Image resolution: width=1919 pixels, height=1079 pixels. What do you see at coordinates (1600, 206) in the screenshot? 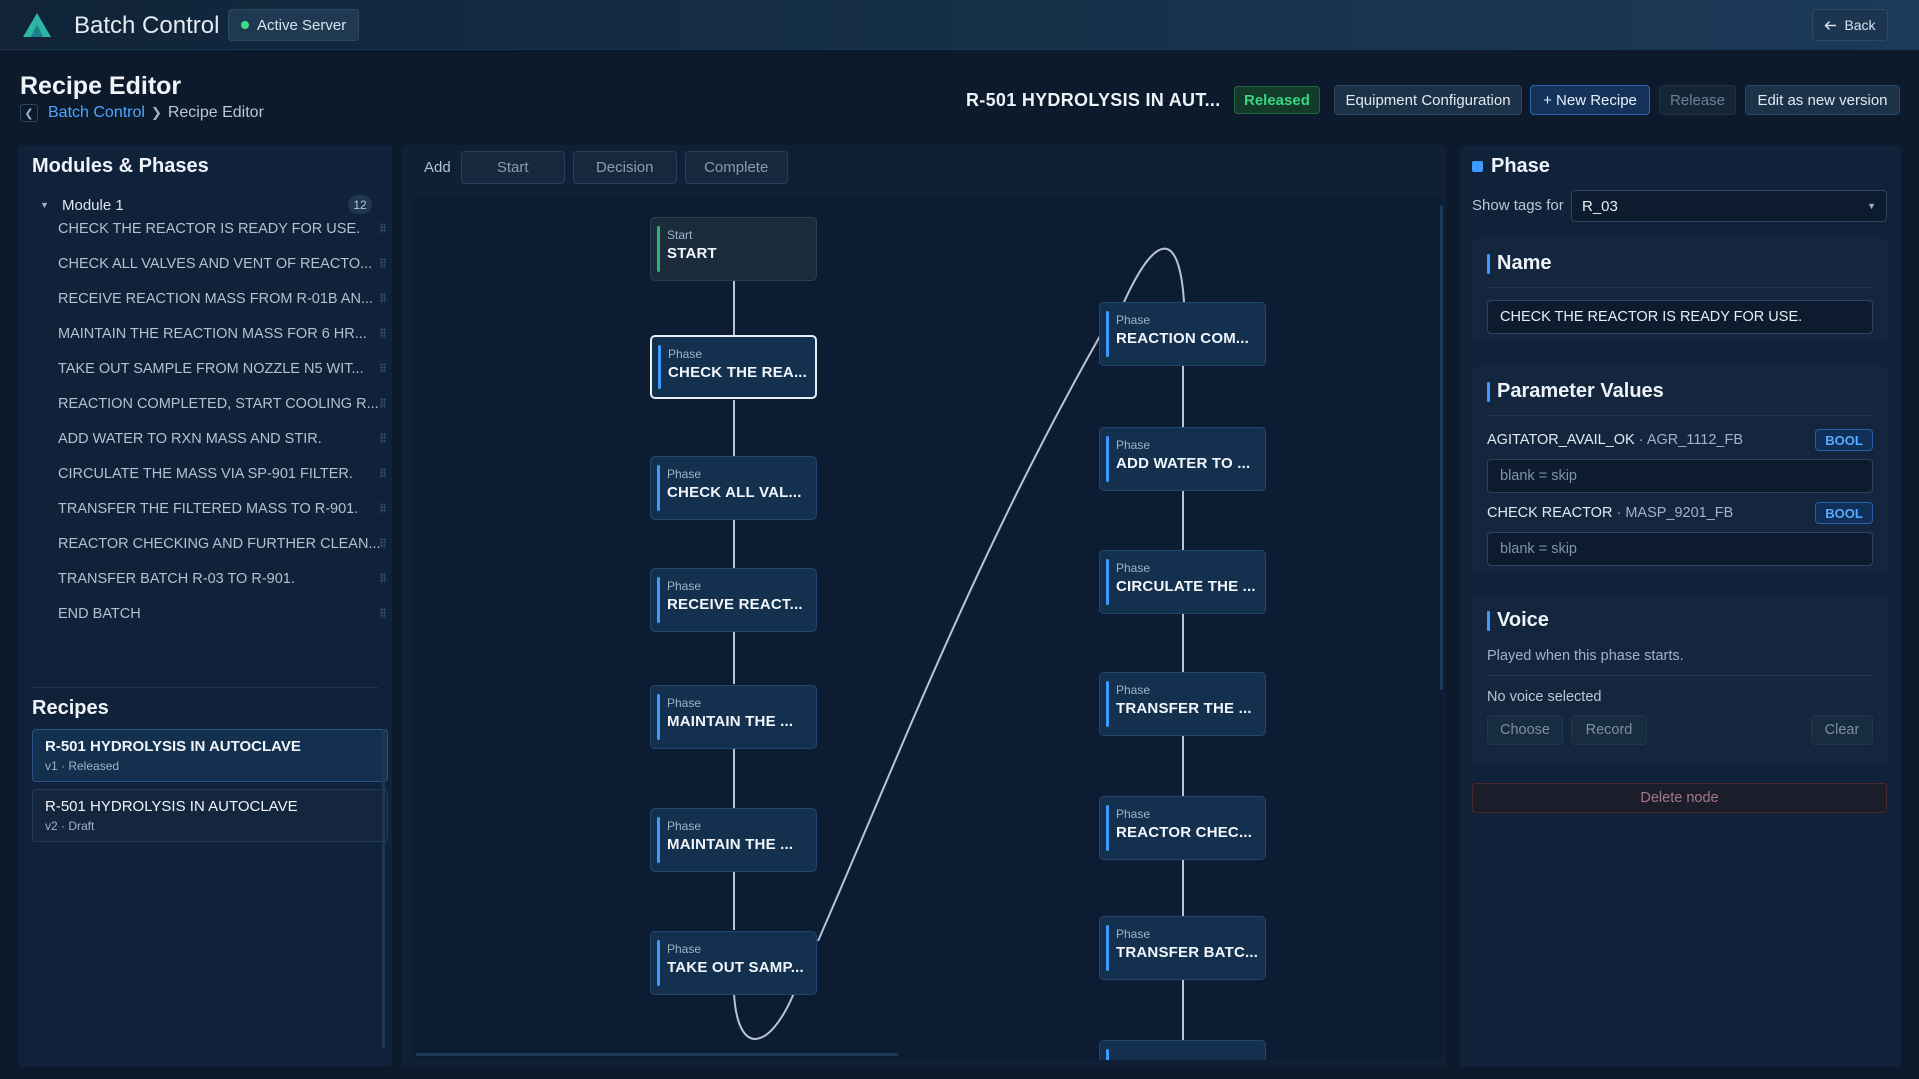
I see `show-tags-value: R_03` at bounding box center [1600, 206].